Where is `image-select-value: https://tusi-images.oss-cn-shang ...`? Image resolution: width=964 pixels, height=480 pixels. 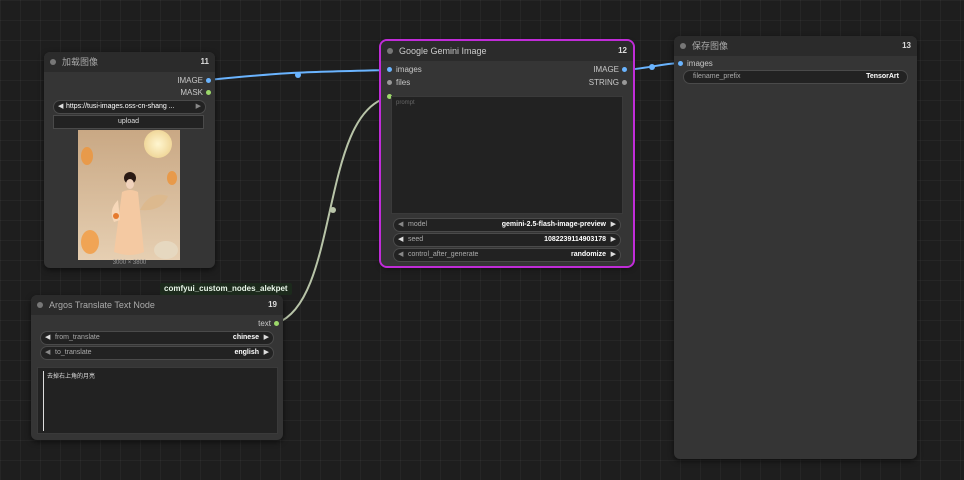
image-select-value: https://tusi-images.oss-cn-shang ... is located at coordinates (120, 106).